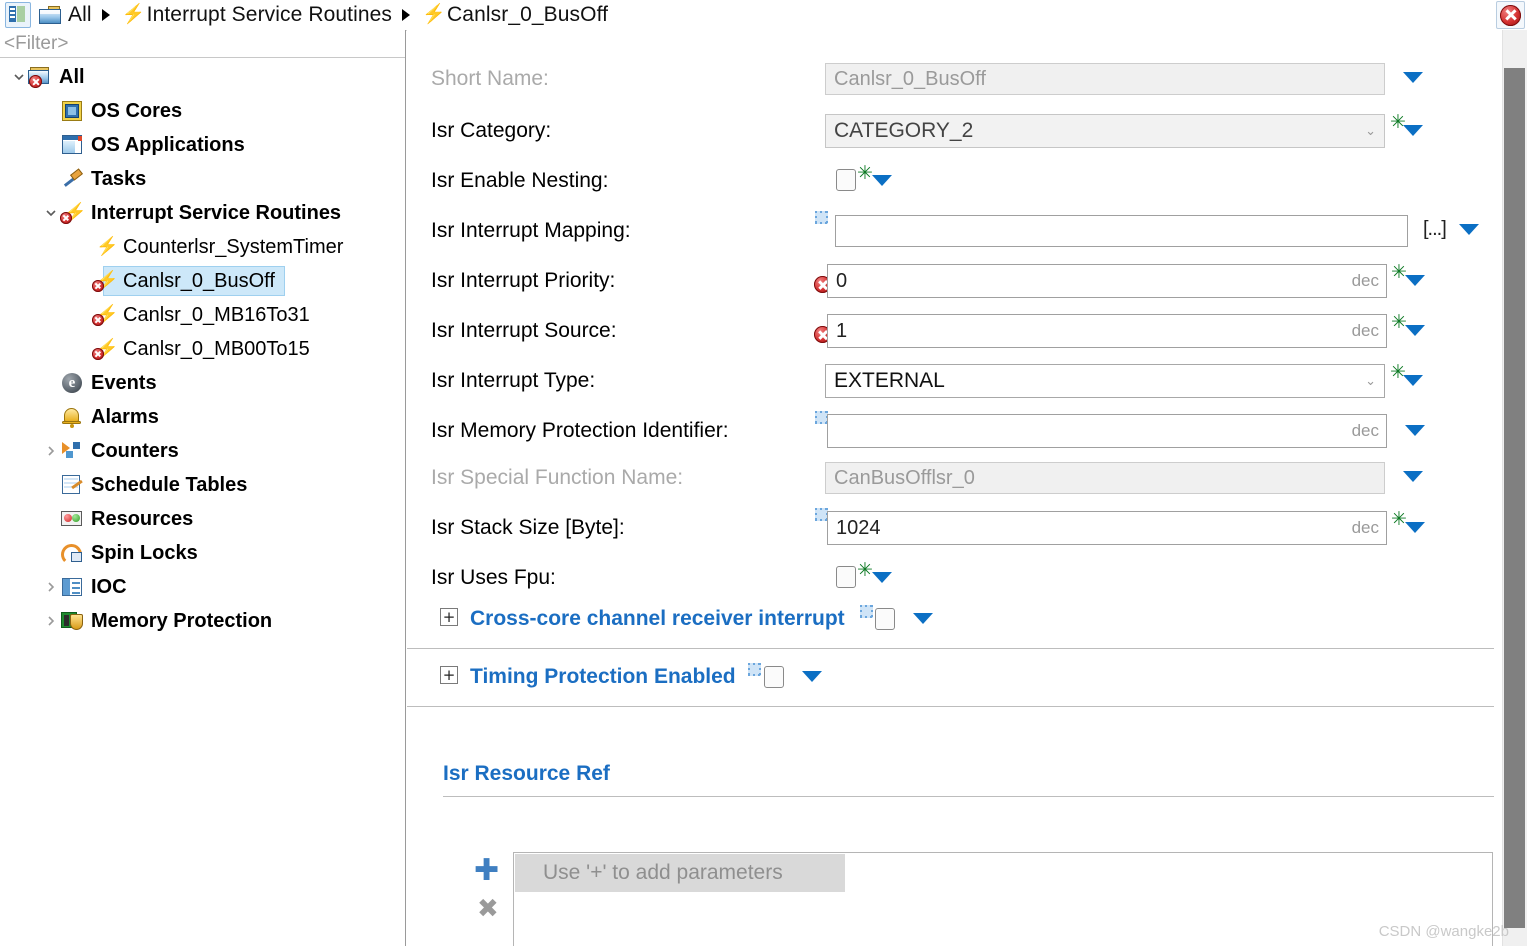 The width and height of the screenshot is (1527, 946). Describe the element at coordinates (216, 212) in the screenshot. I see `tree-item-label: Interrupt Service Routines` at that location.